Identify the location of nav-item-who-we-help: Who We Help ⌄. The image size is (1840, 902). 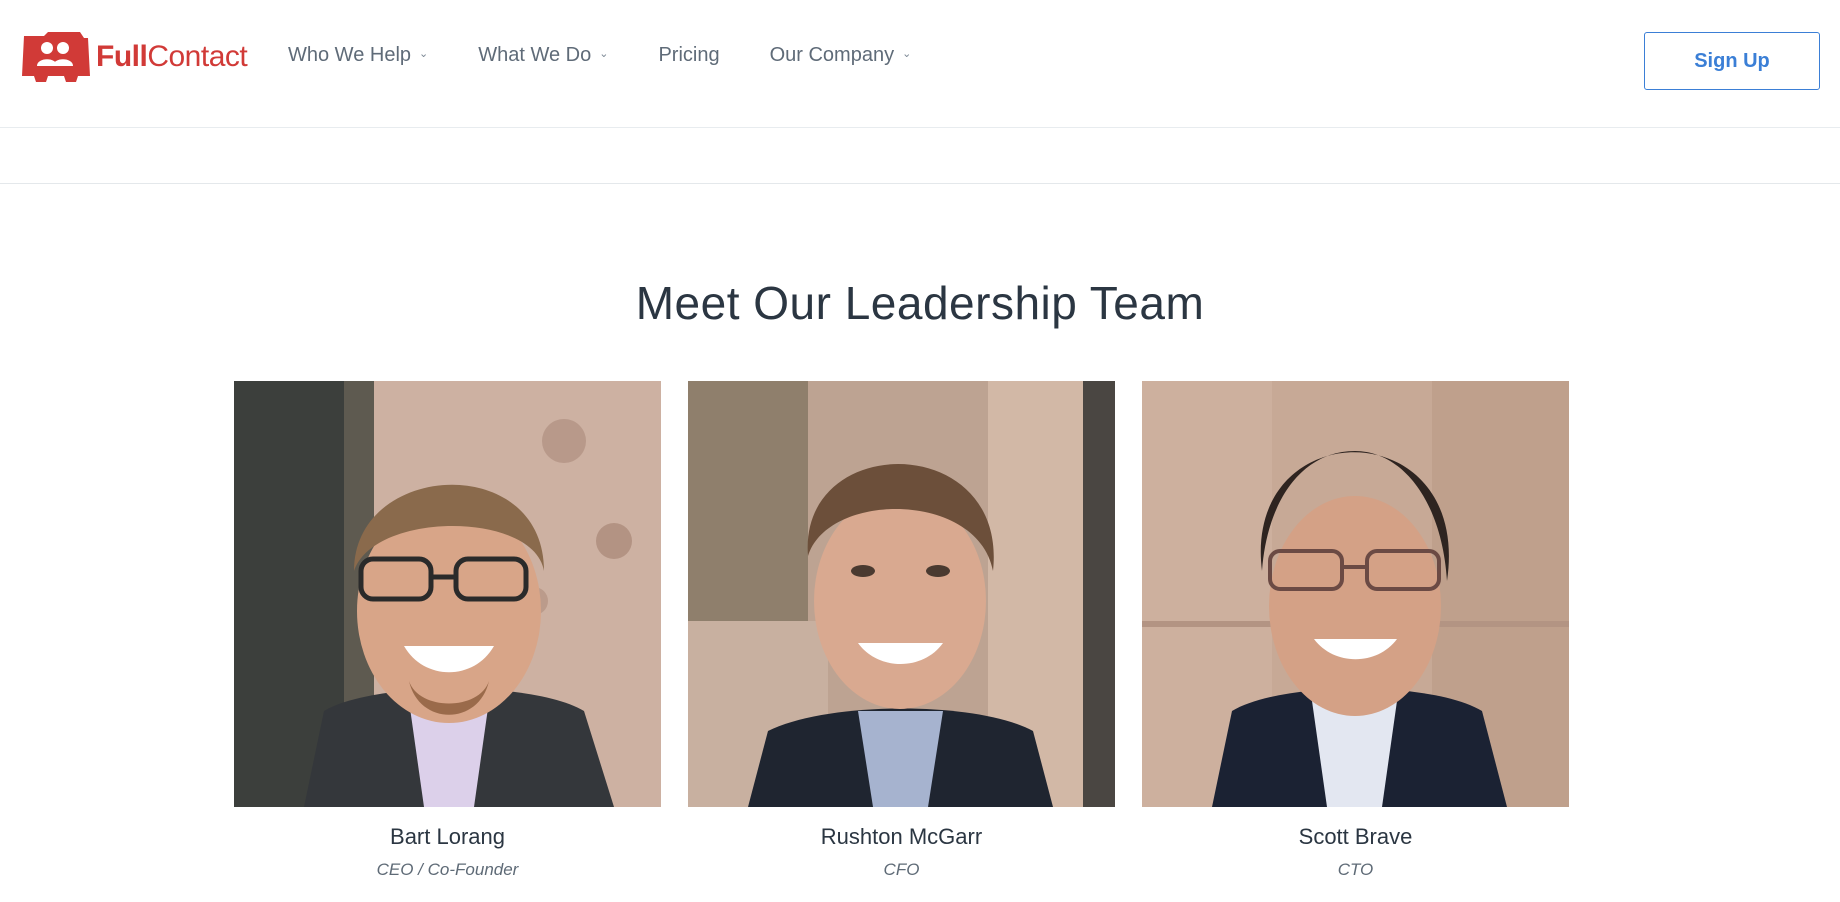
(358, 55).